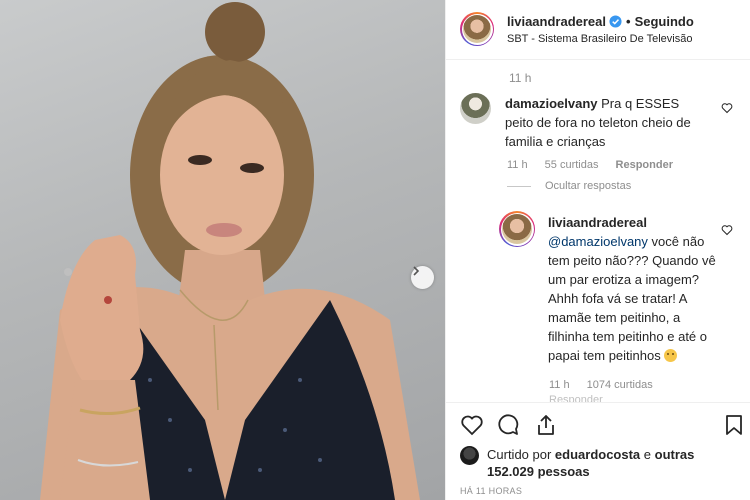 The width and height of the screenshot is (750, 500). Describe the element at coordinates (588, 186) in the screenshot. I see `hide-replies-label: Ocultar respostas` at that location.